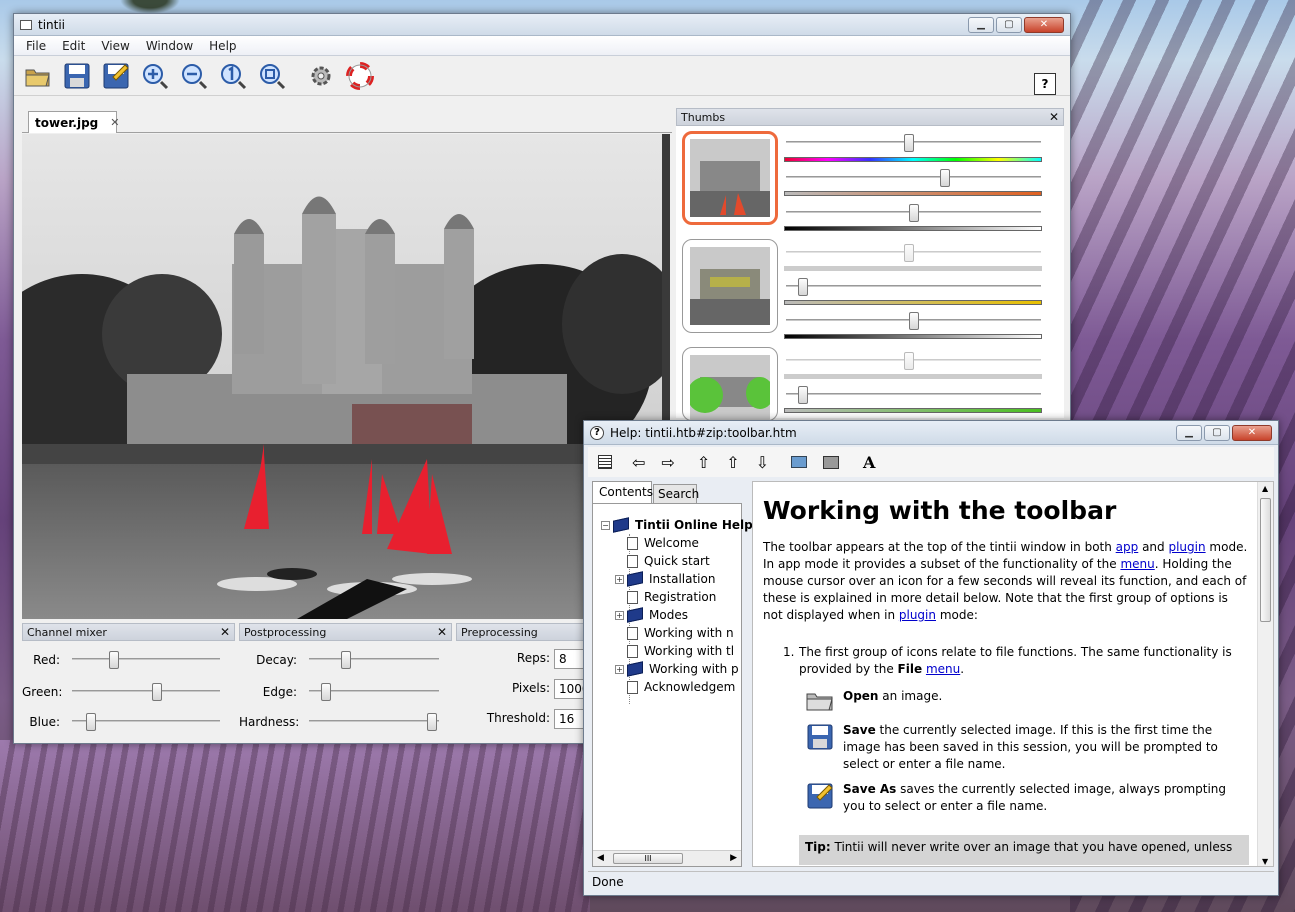 The height and width of the screenshot is (912, 1295). Describe the element at coordinates (1044, 24) in the screenshot. I see `close-button: ✕` at that location.